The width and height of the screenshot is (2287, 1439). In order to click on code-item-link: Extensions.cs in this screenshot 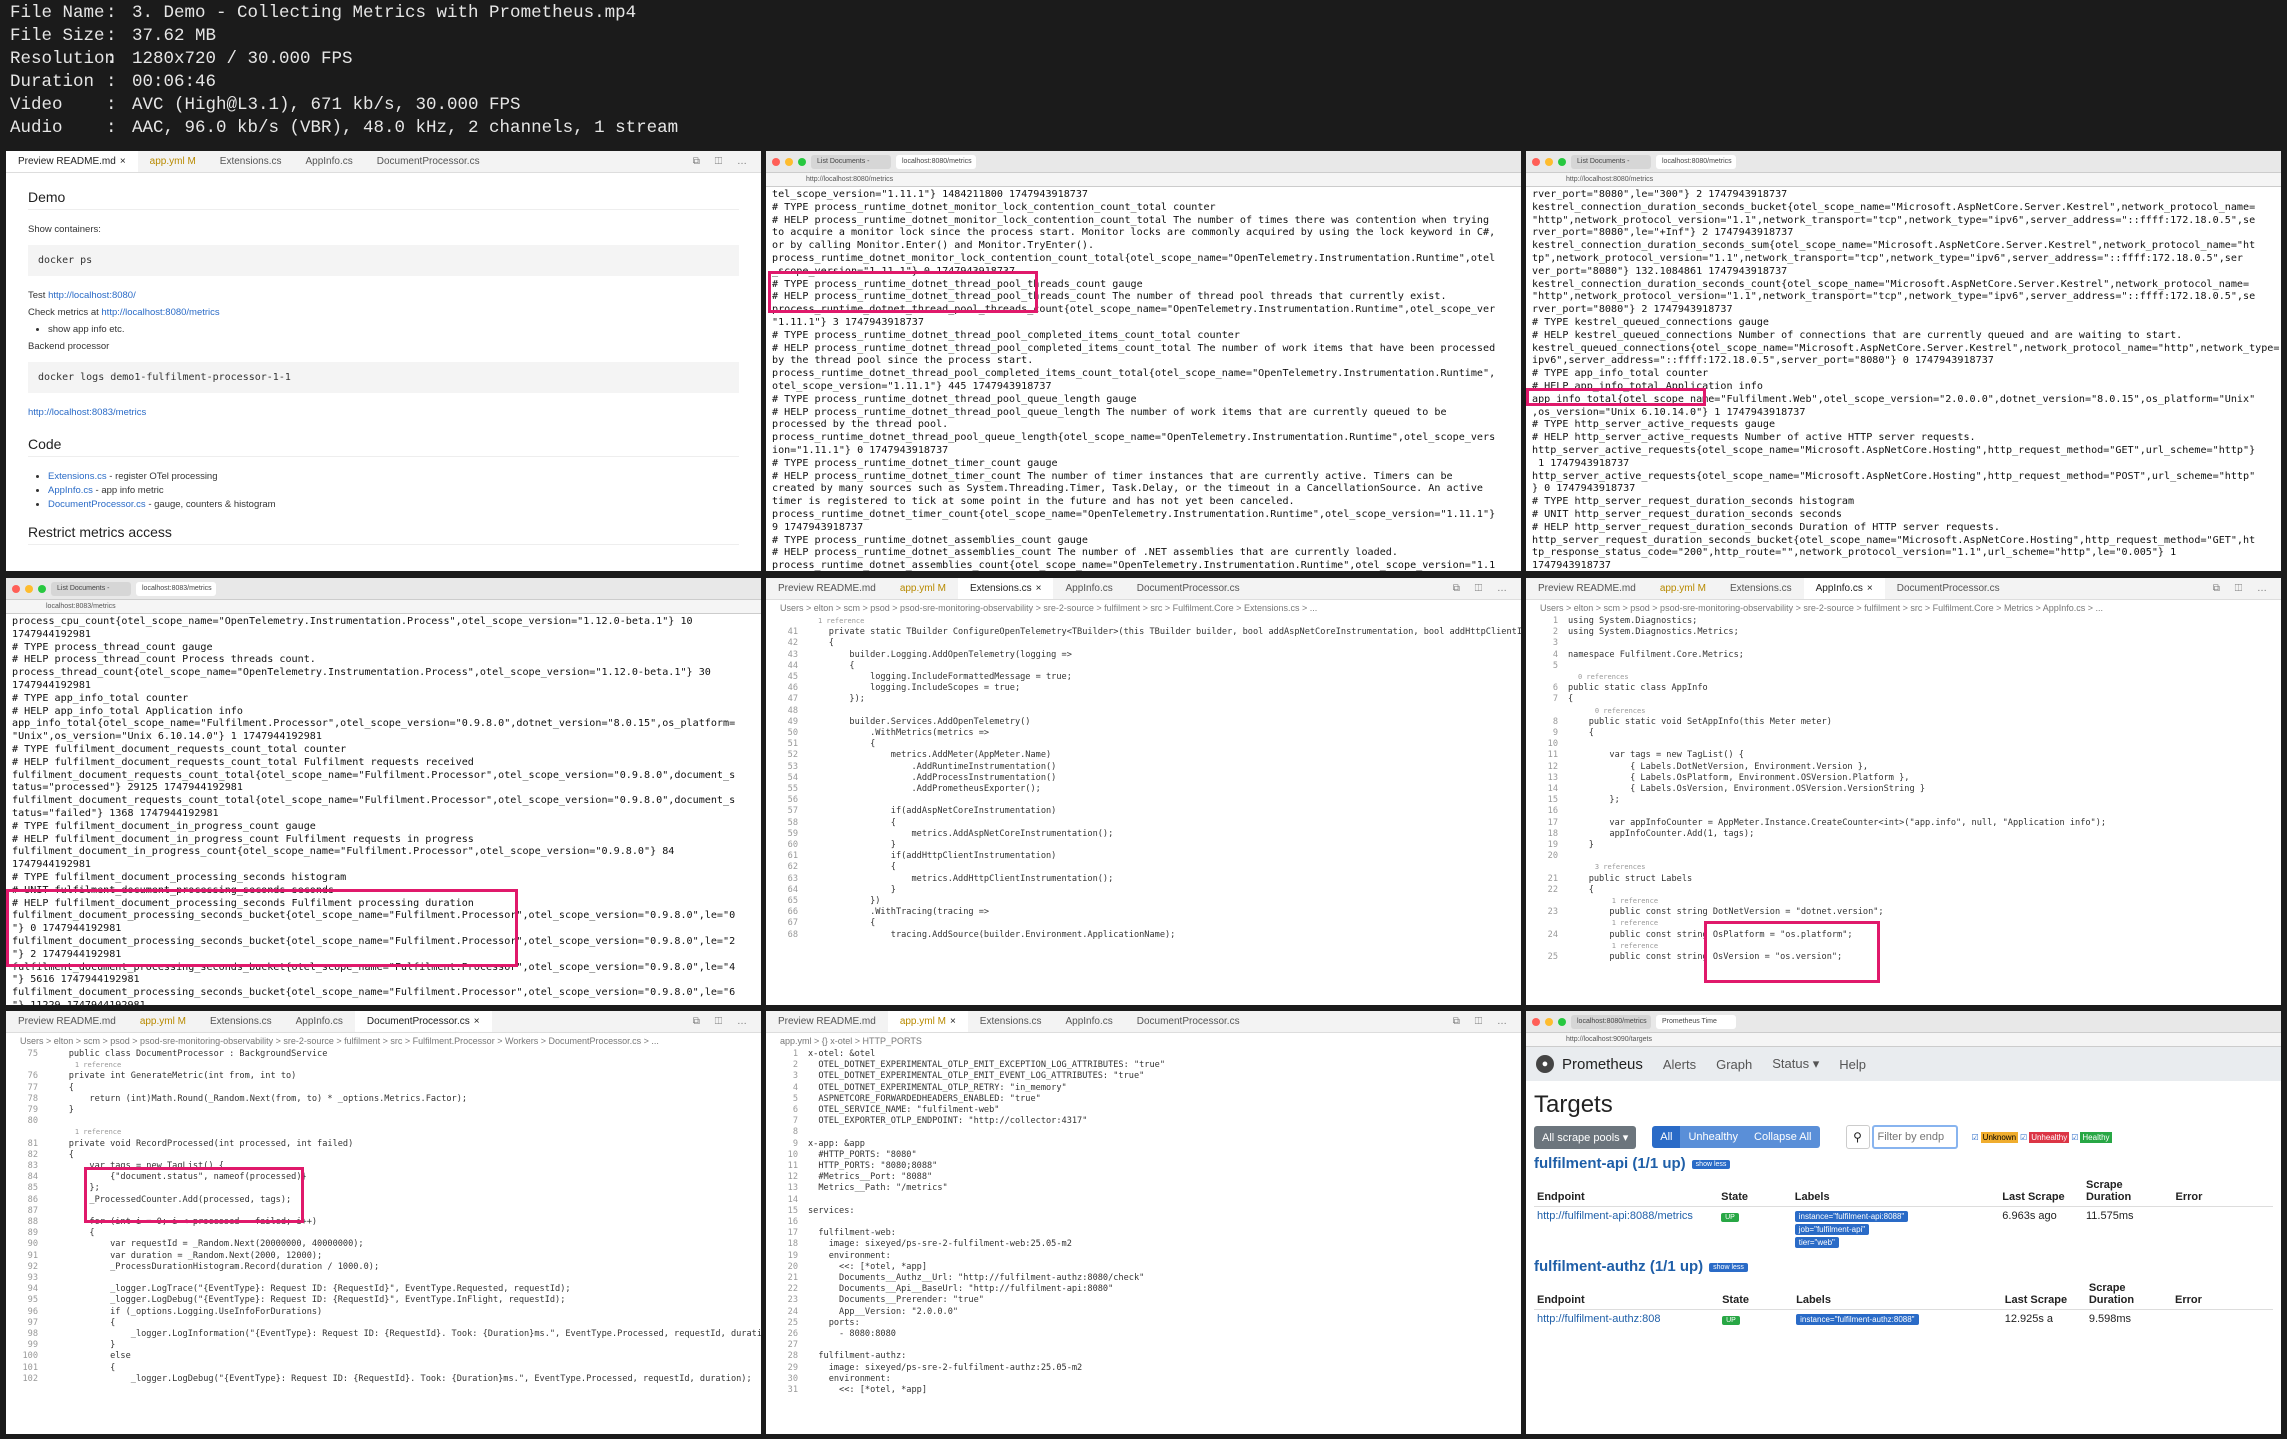, I will do `click(77, 476)`.